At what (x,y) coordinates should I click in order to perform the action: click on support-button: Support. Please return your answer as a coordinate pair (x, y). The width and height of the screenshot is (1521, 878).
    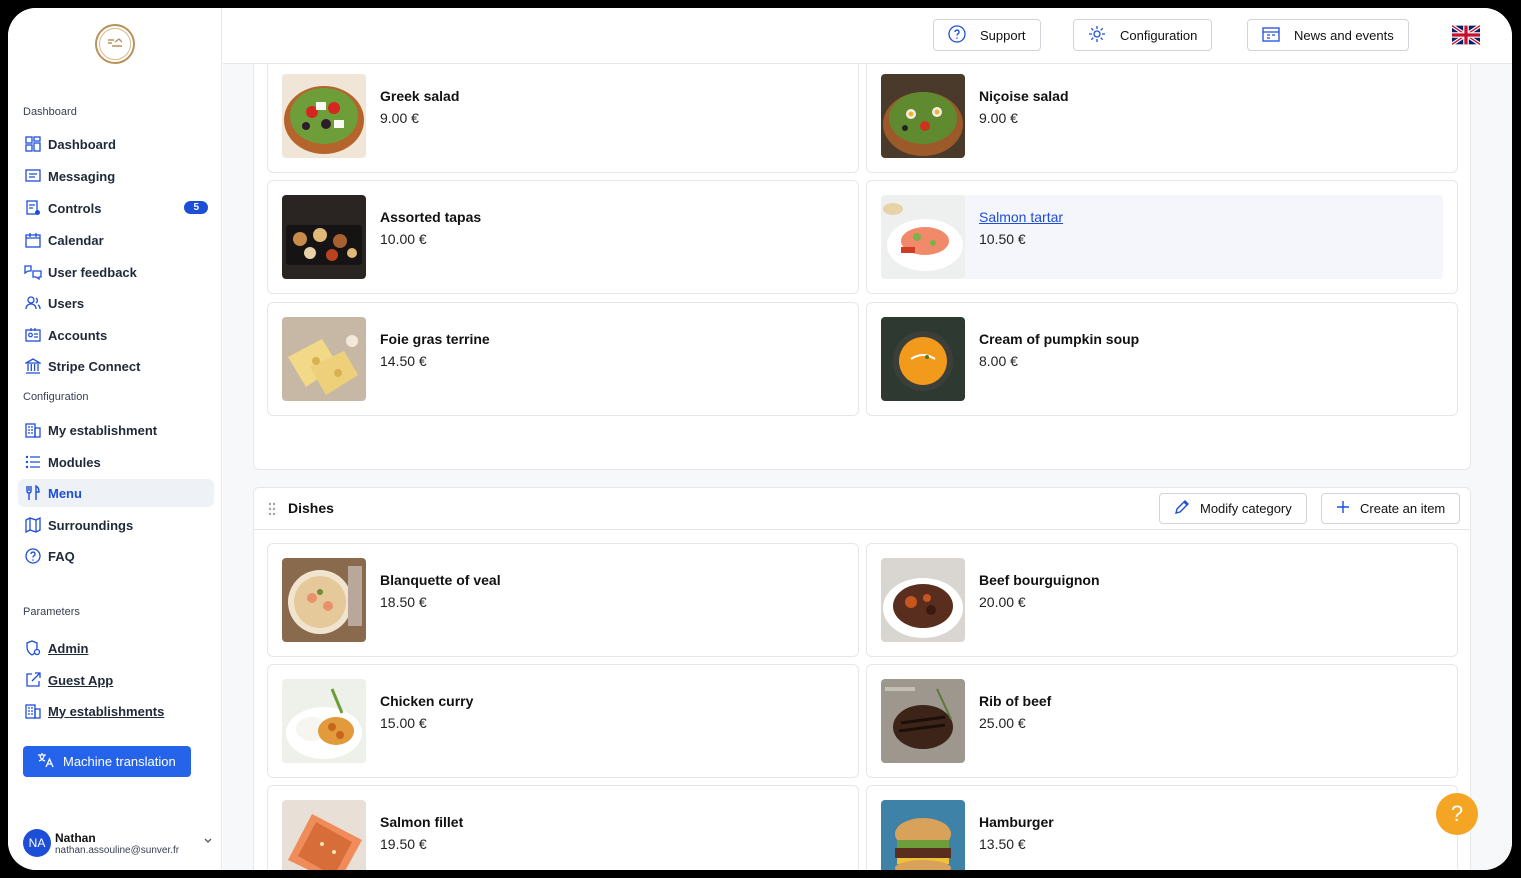
    Looking at the image, I should click on (987, 35).